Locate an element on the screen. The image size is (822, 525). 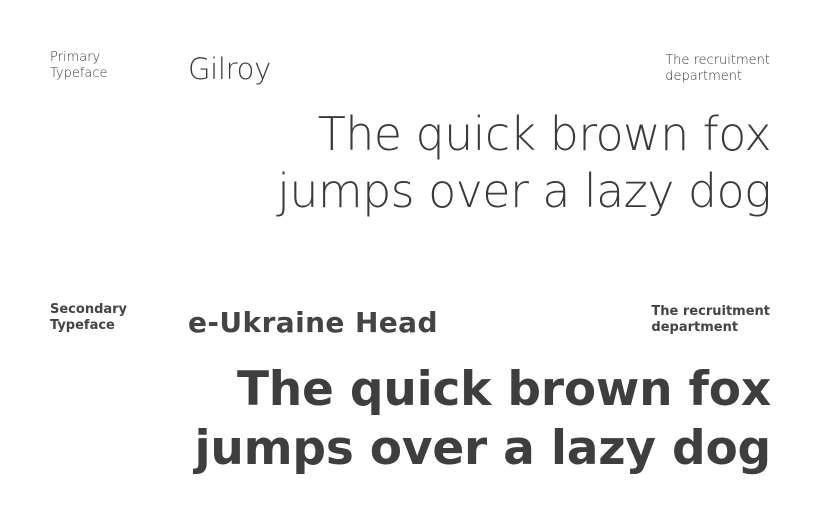
primary-typeface-label: Primary Typeface is located at coordinates (79, 65).